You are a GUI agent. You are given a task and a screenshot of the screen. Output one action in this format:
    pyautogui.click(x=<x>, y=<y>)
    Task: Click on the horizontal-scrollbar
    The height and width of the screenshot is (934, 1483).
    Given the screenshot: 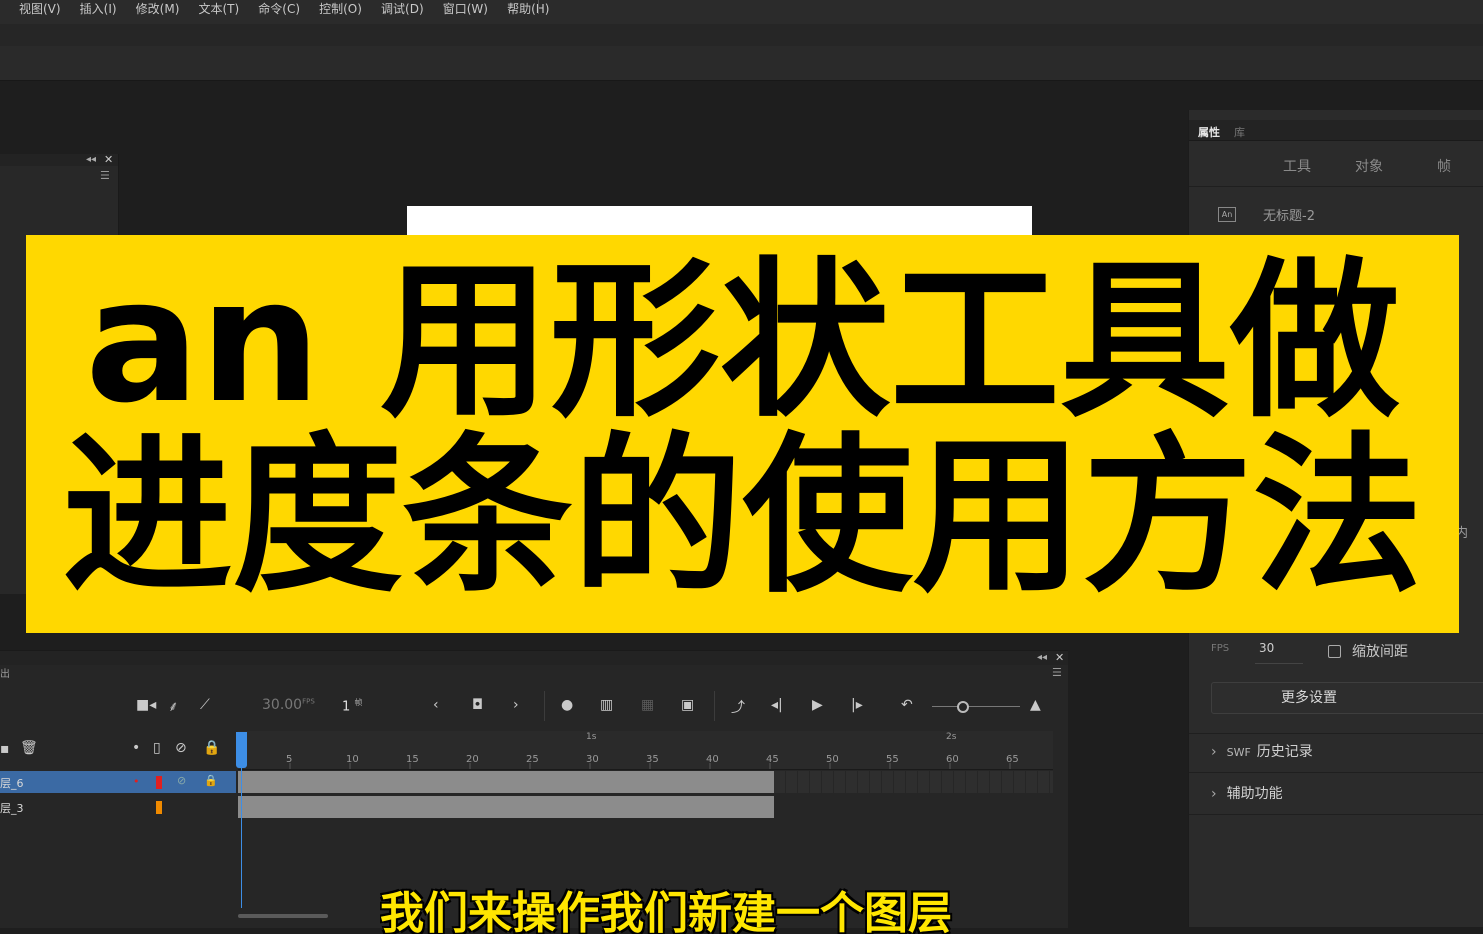 What is the action you would take?
    pyautogui.click(x=283, y=916)
    